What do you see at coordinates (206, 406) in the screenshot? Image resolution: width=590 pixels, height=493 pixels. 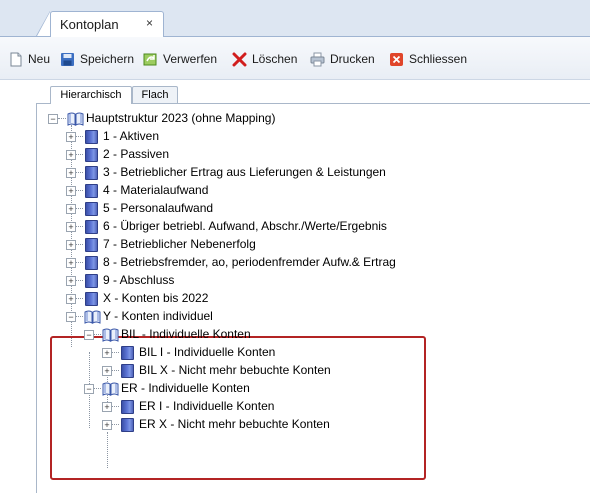 I see `tree-item-label: ER I - Individuelle Konten` at bounding box center [206, 406].